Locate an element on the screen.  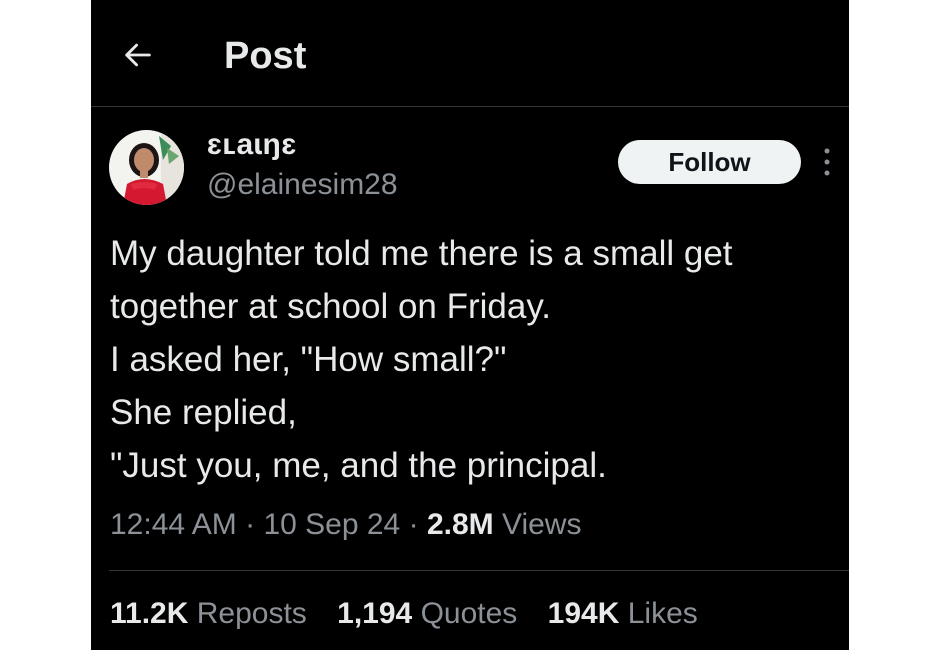
views-count: 2.8M is located at coordinates (460, 524).